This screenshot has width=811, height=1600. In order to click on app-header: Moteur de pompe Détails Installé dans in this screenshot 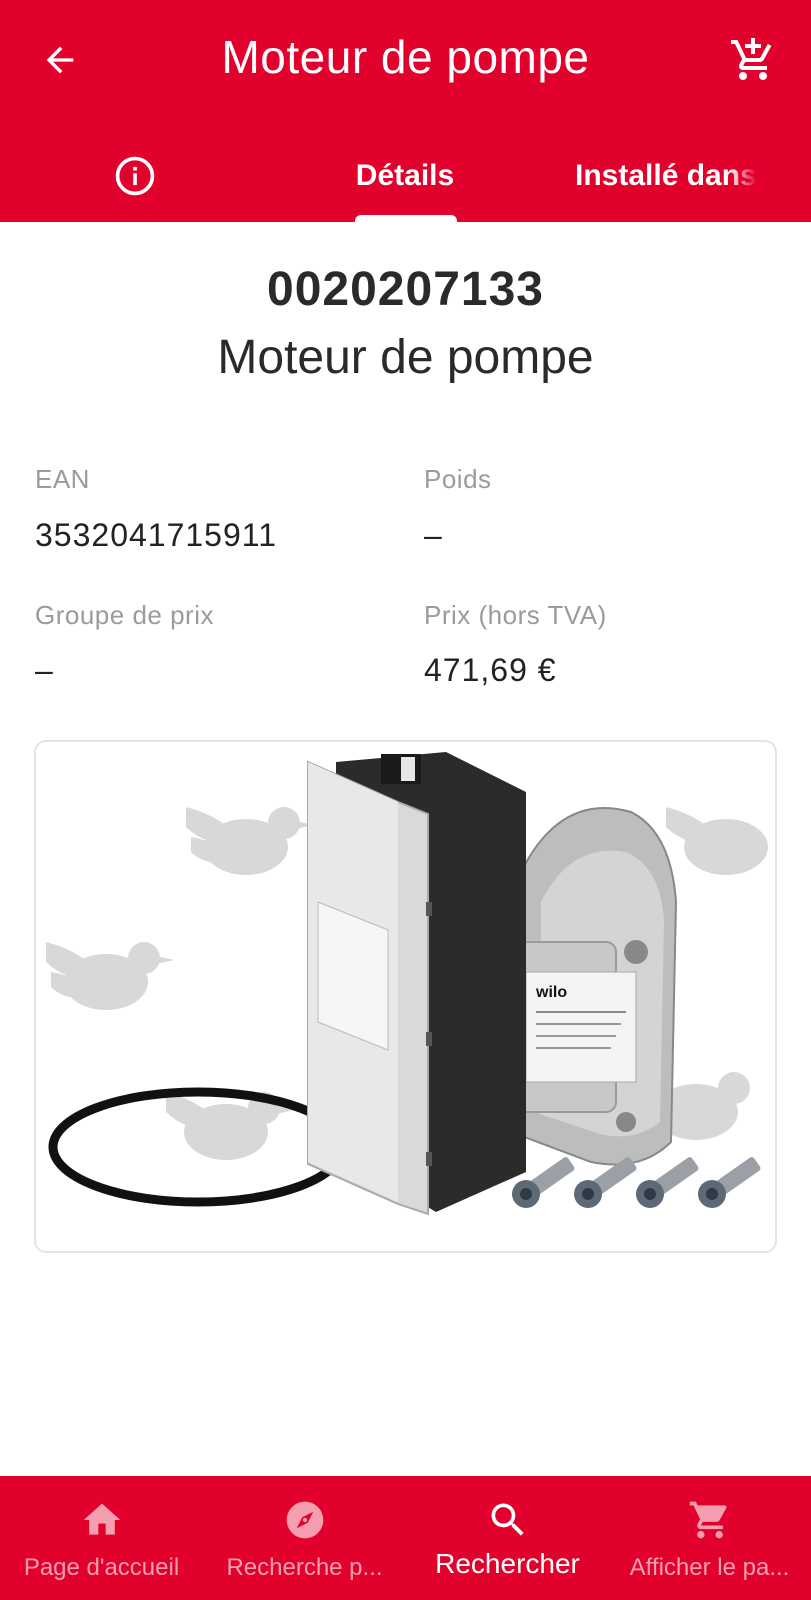, I will do `click(405, 111)`.